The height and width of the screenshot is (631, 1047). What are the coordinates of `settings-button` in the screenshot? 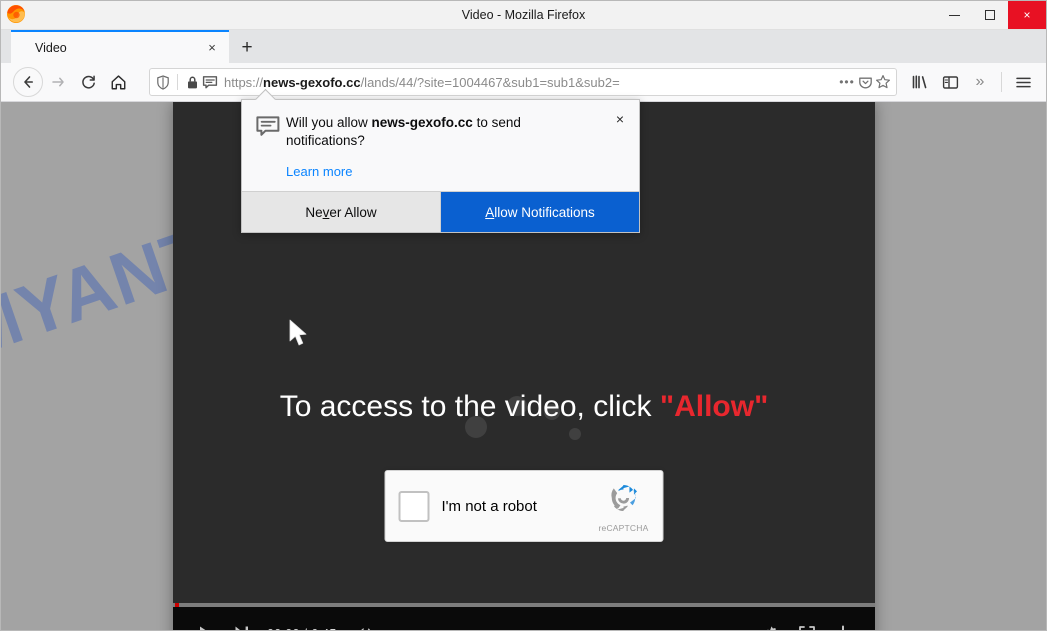 It's located at (771, 623).